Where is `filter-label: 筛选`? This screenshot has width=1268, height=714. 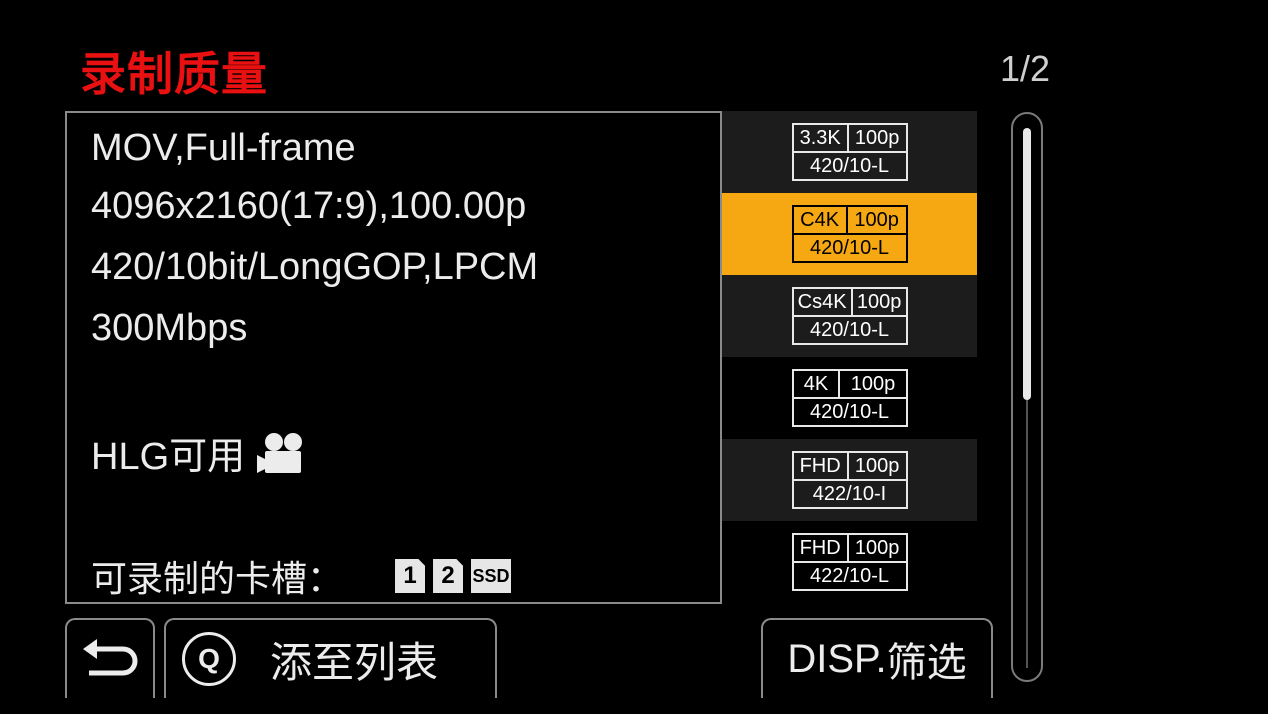 filter-label: 筛选 is located at coordinates (926, 663).